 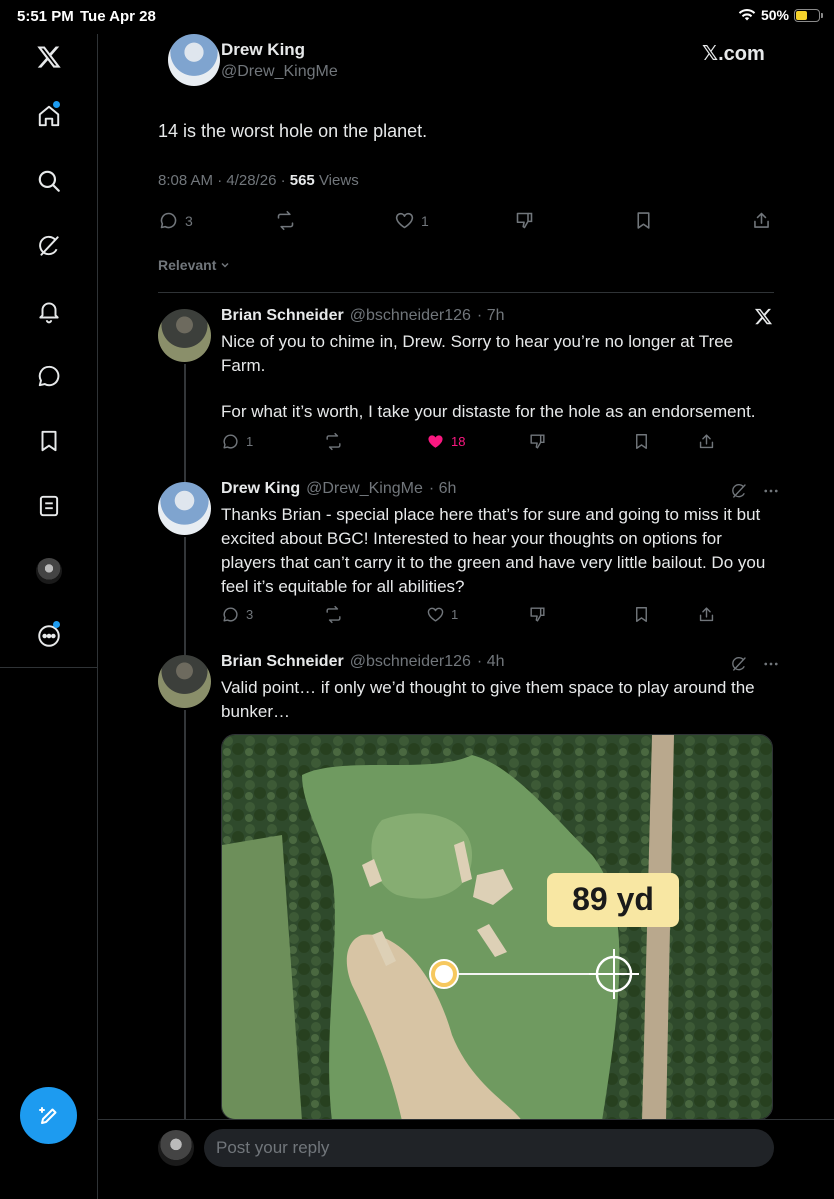 What do you see at coordinates (302, 180) in the screenshot?
I see `view-count: 565` at bounding box center [302, 180].